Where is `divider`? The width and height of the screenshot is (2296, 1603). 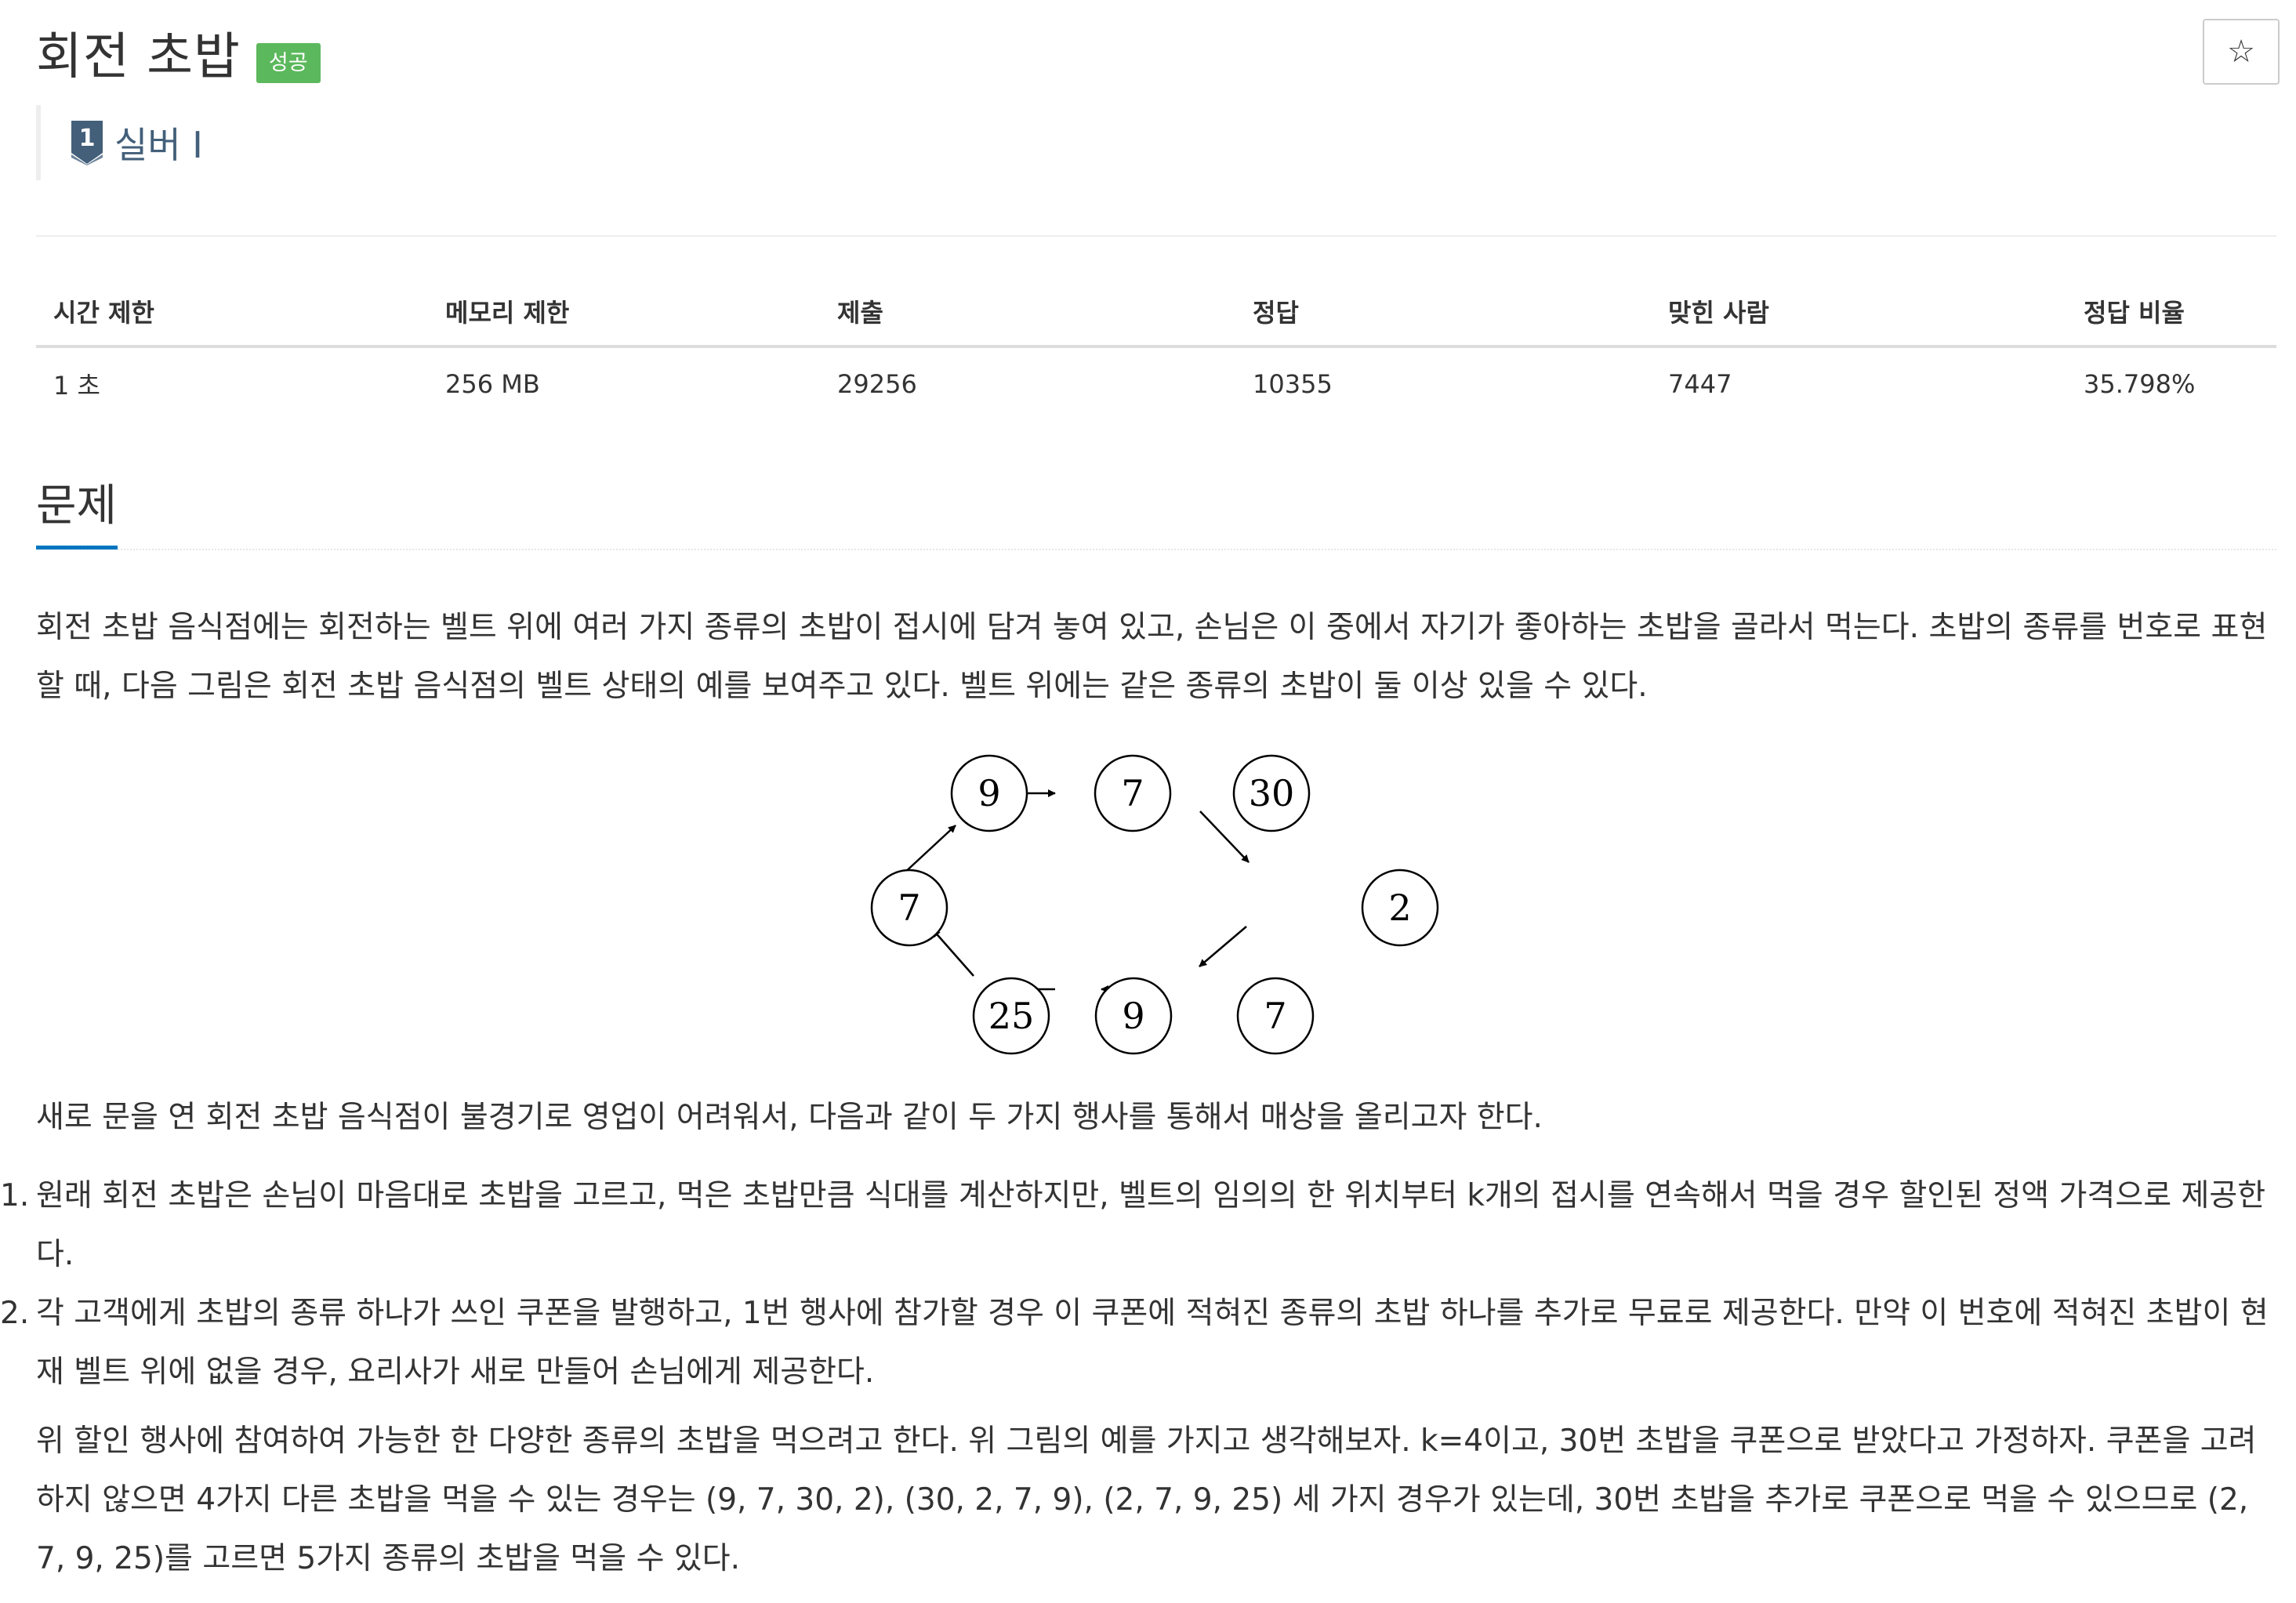 divider is located at coordinates (1156, 236).